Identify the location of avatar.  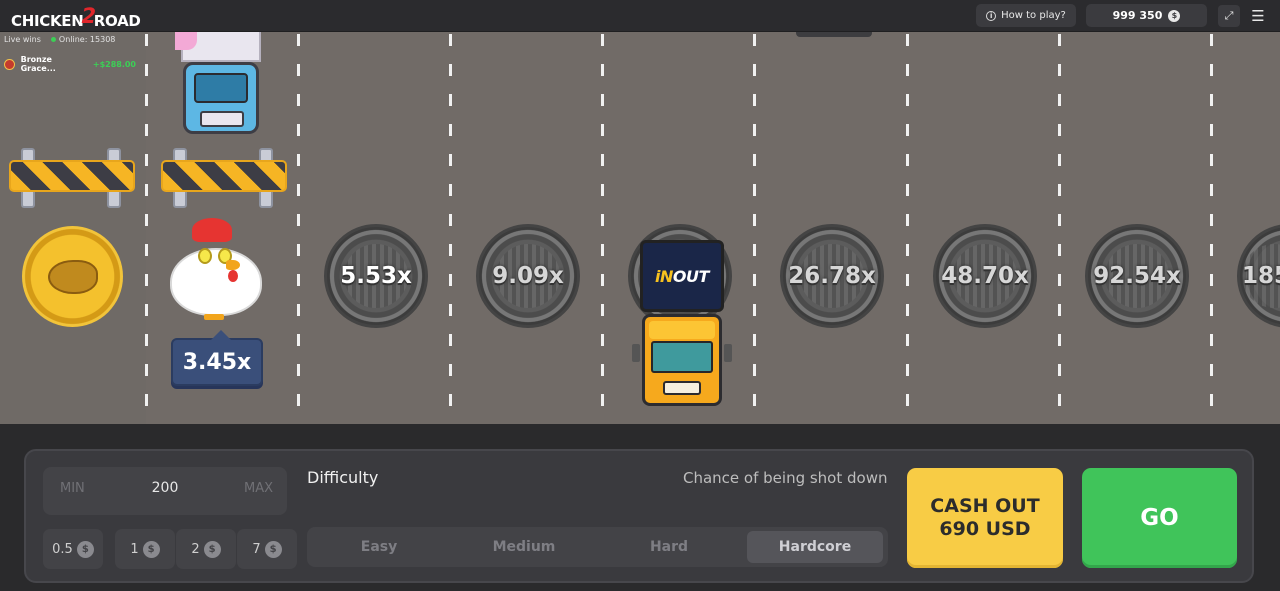
(9, 64).